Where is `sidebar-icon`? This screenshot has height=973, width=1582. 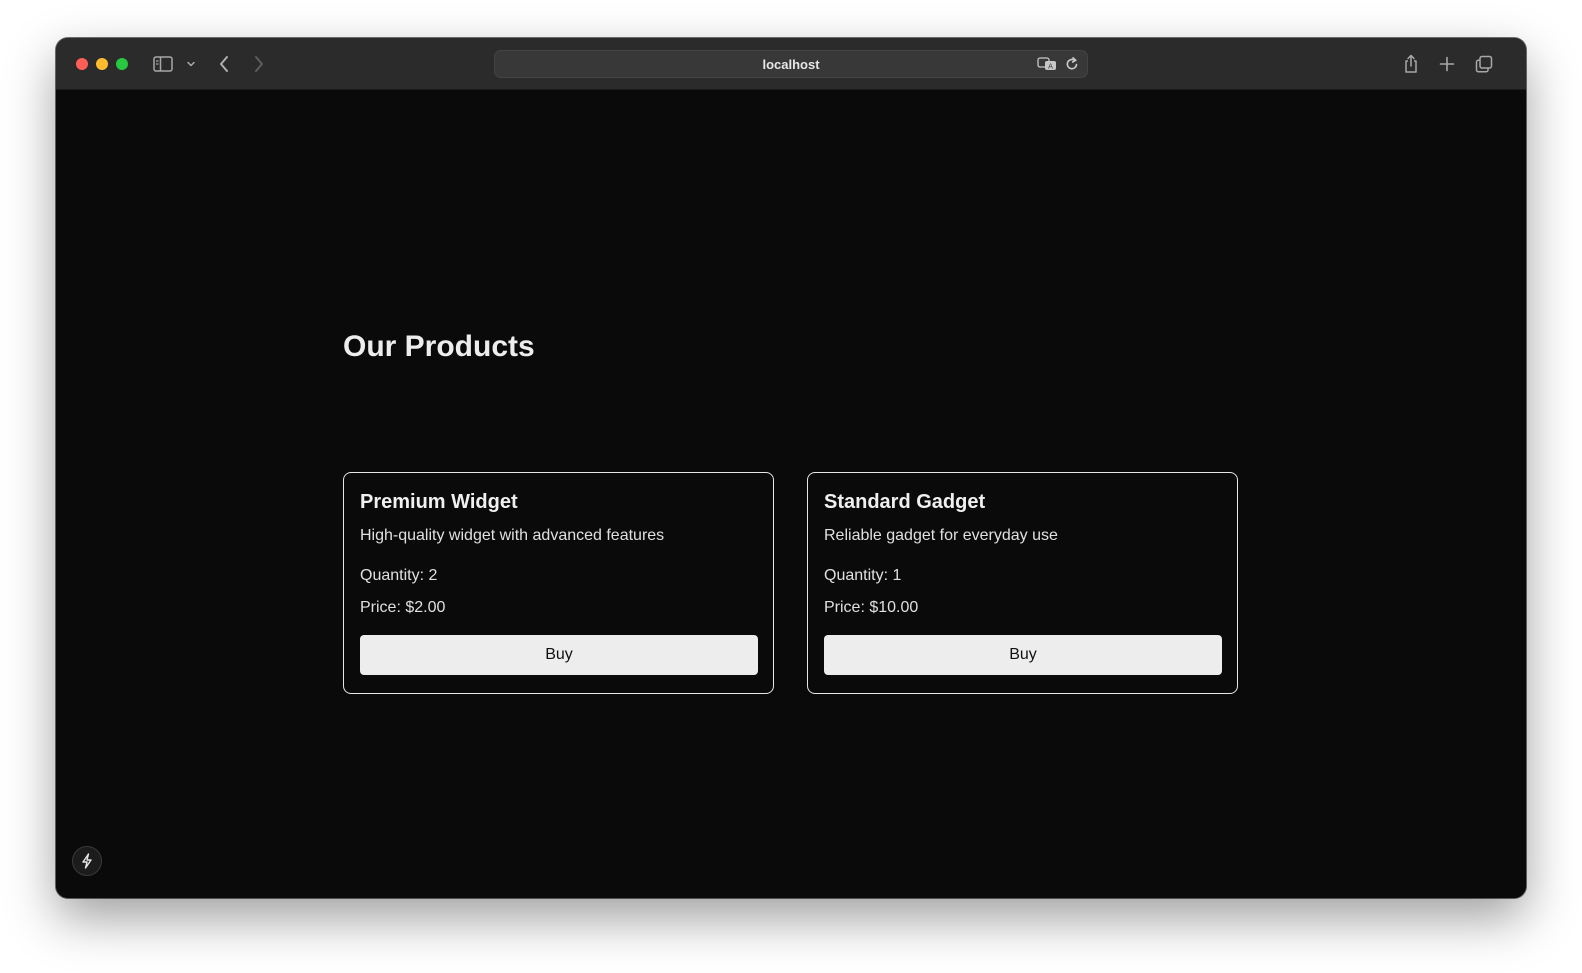
sidebar-icon is located at coordinates (163, 64).